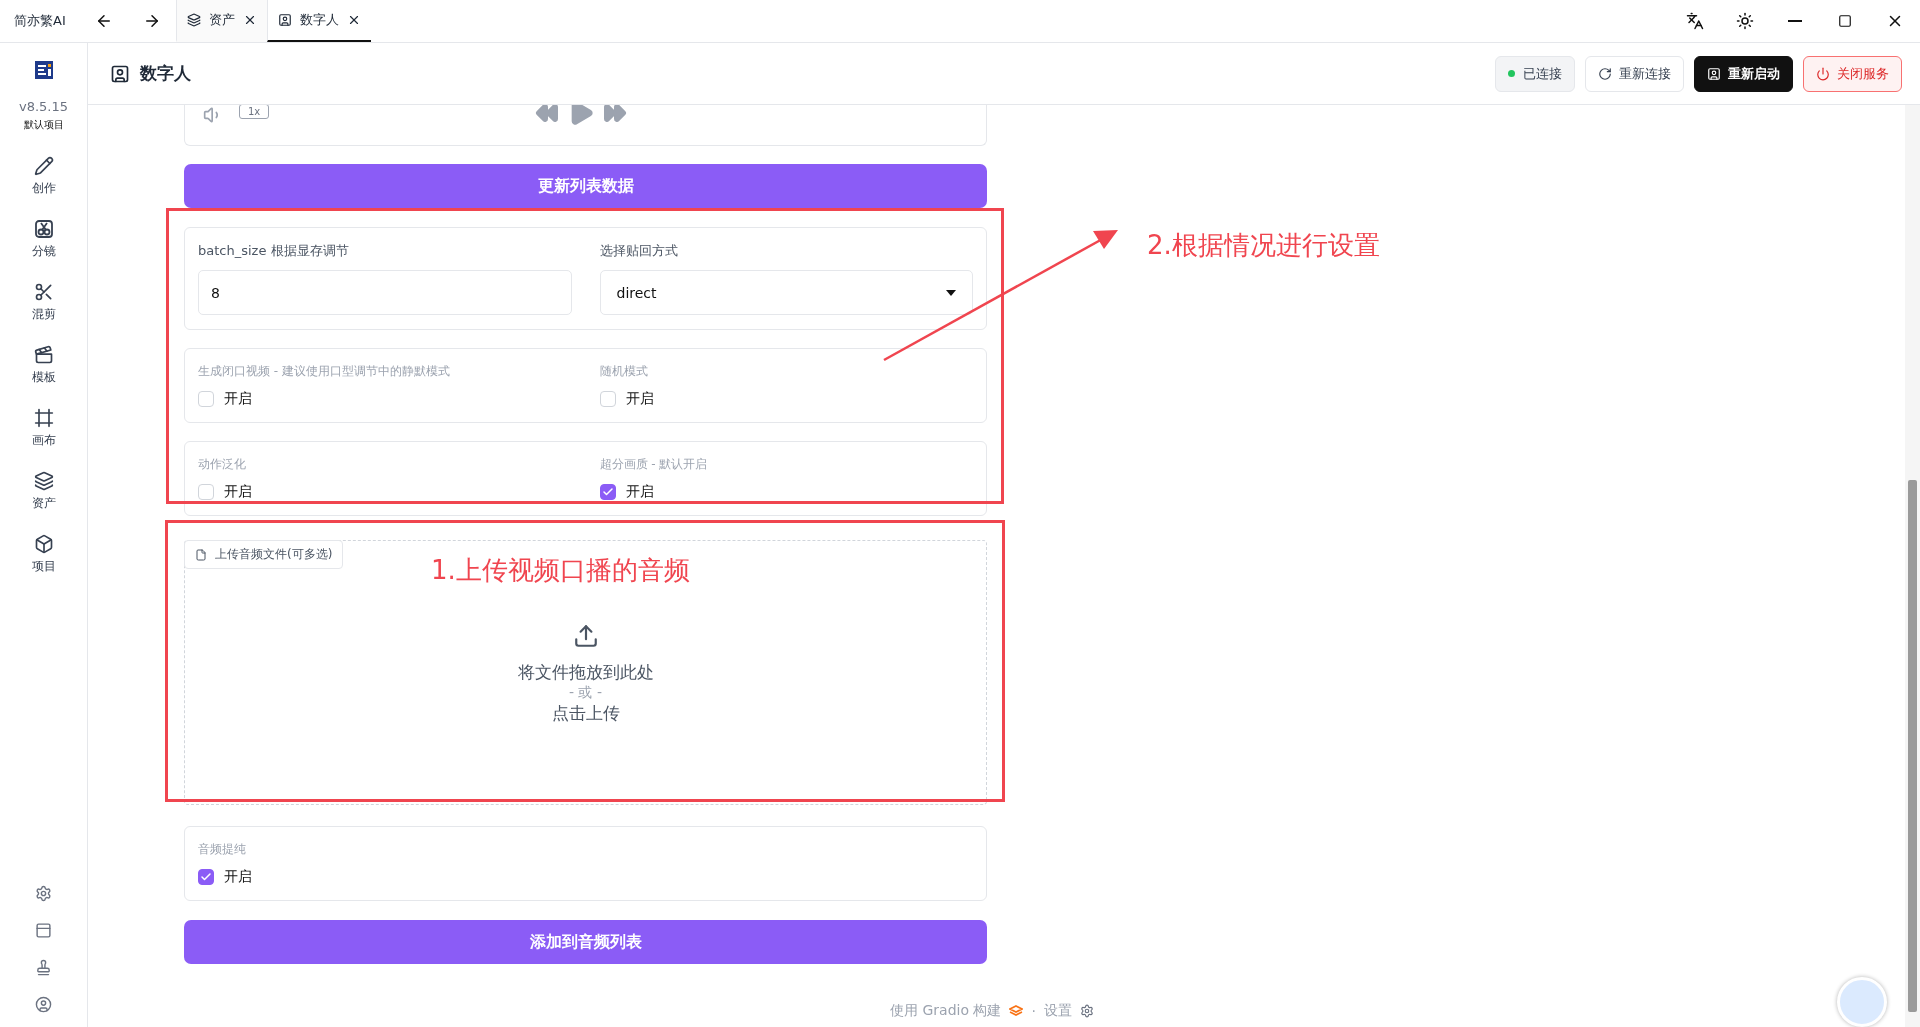  Describe the element at coordinates (318, 21) in the screenshot. I see `tab: 数字人` at that location.